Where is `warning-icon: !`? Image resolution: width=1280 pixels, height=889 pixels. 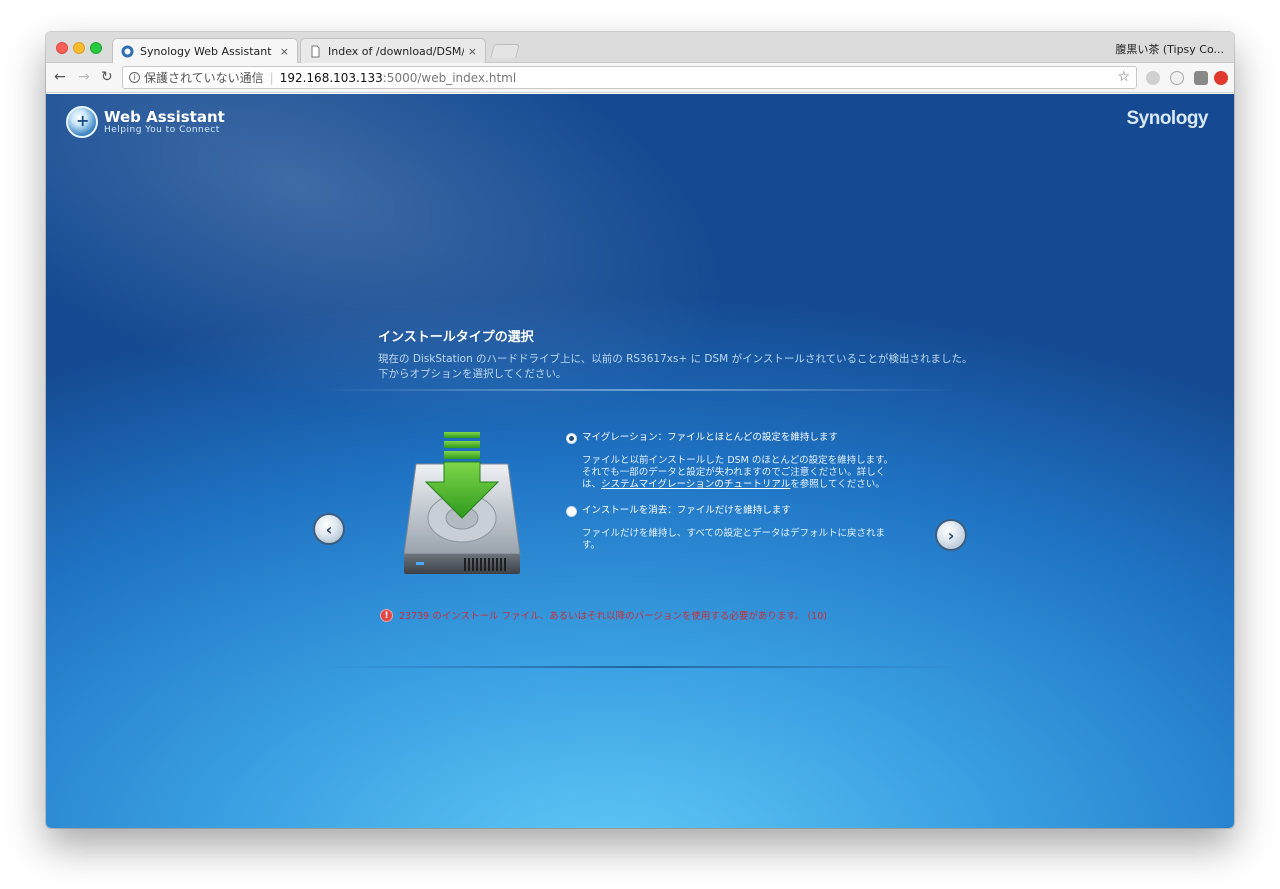
warning-icon: ! is located at coordinates (386, 615).